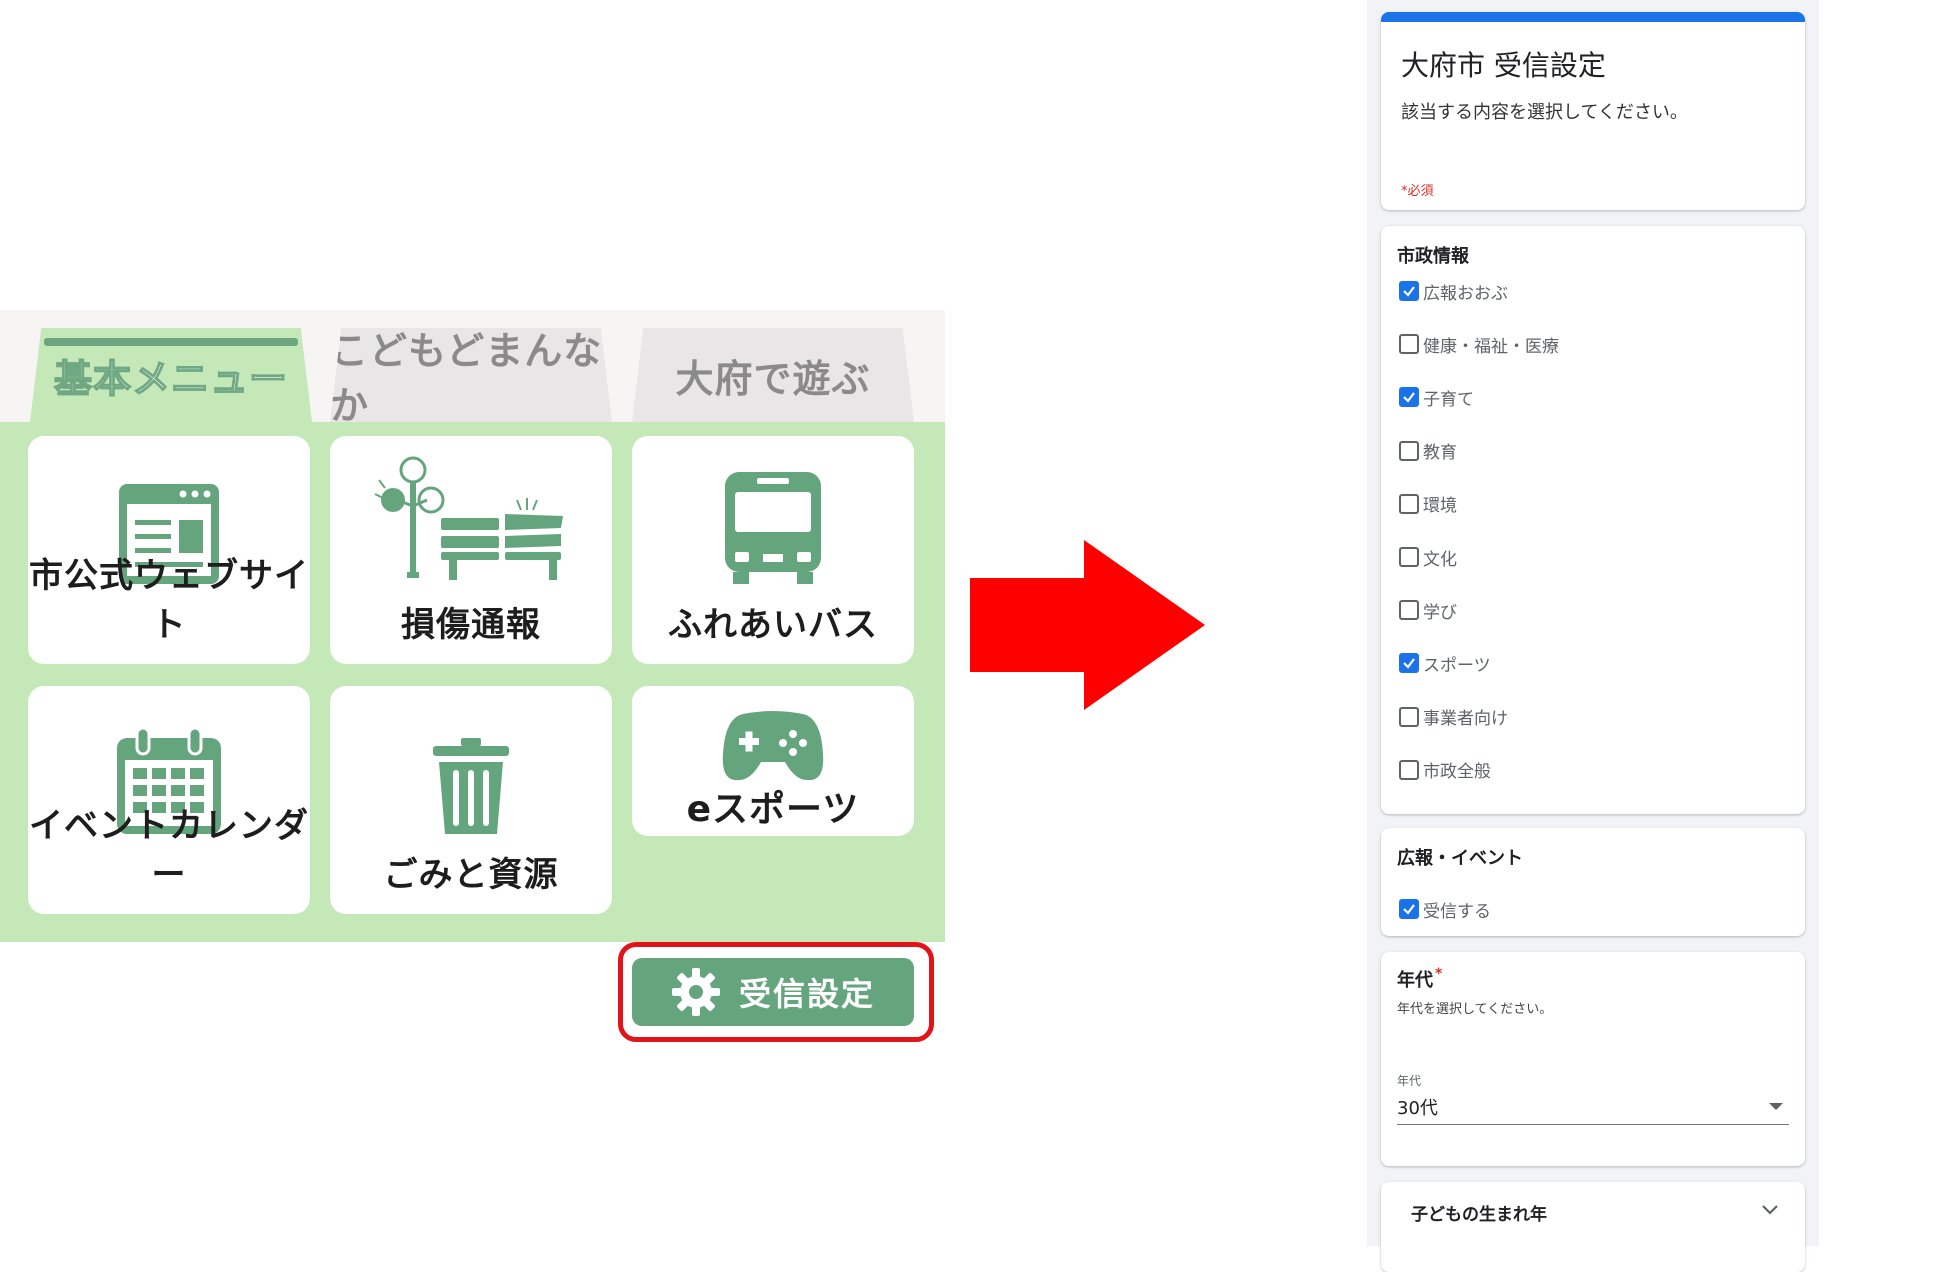 The image size is (1950, 1272). I want to click on kouhou-title: 広報・イベント, so click(1460, 858).